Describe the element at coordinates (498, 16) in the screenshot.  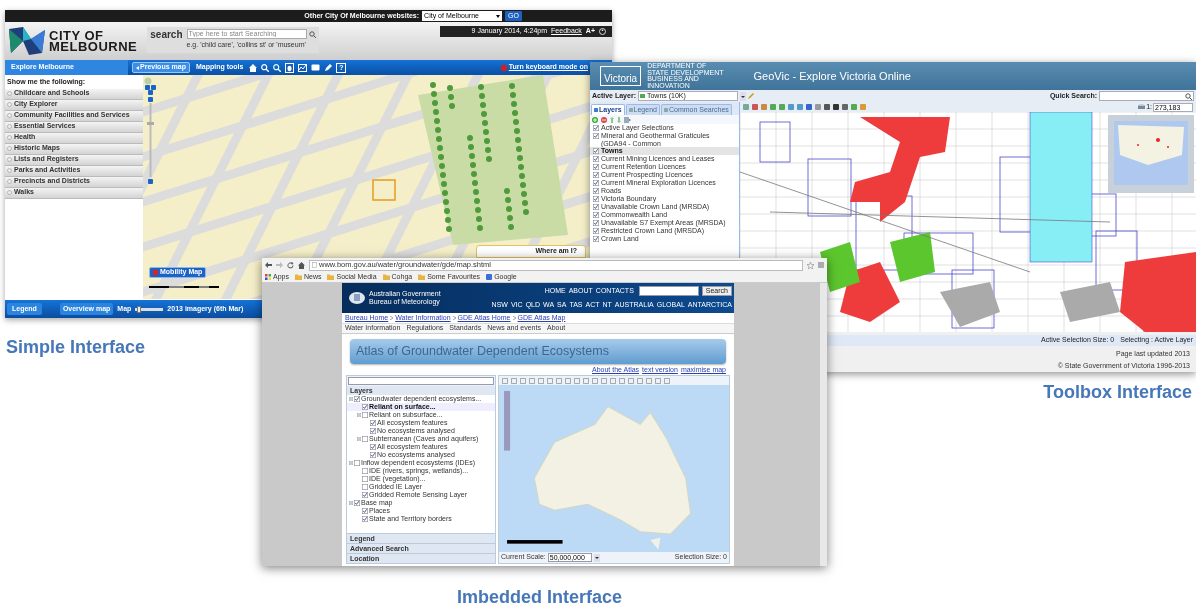
I see `caret-icon` at that location.